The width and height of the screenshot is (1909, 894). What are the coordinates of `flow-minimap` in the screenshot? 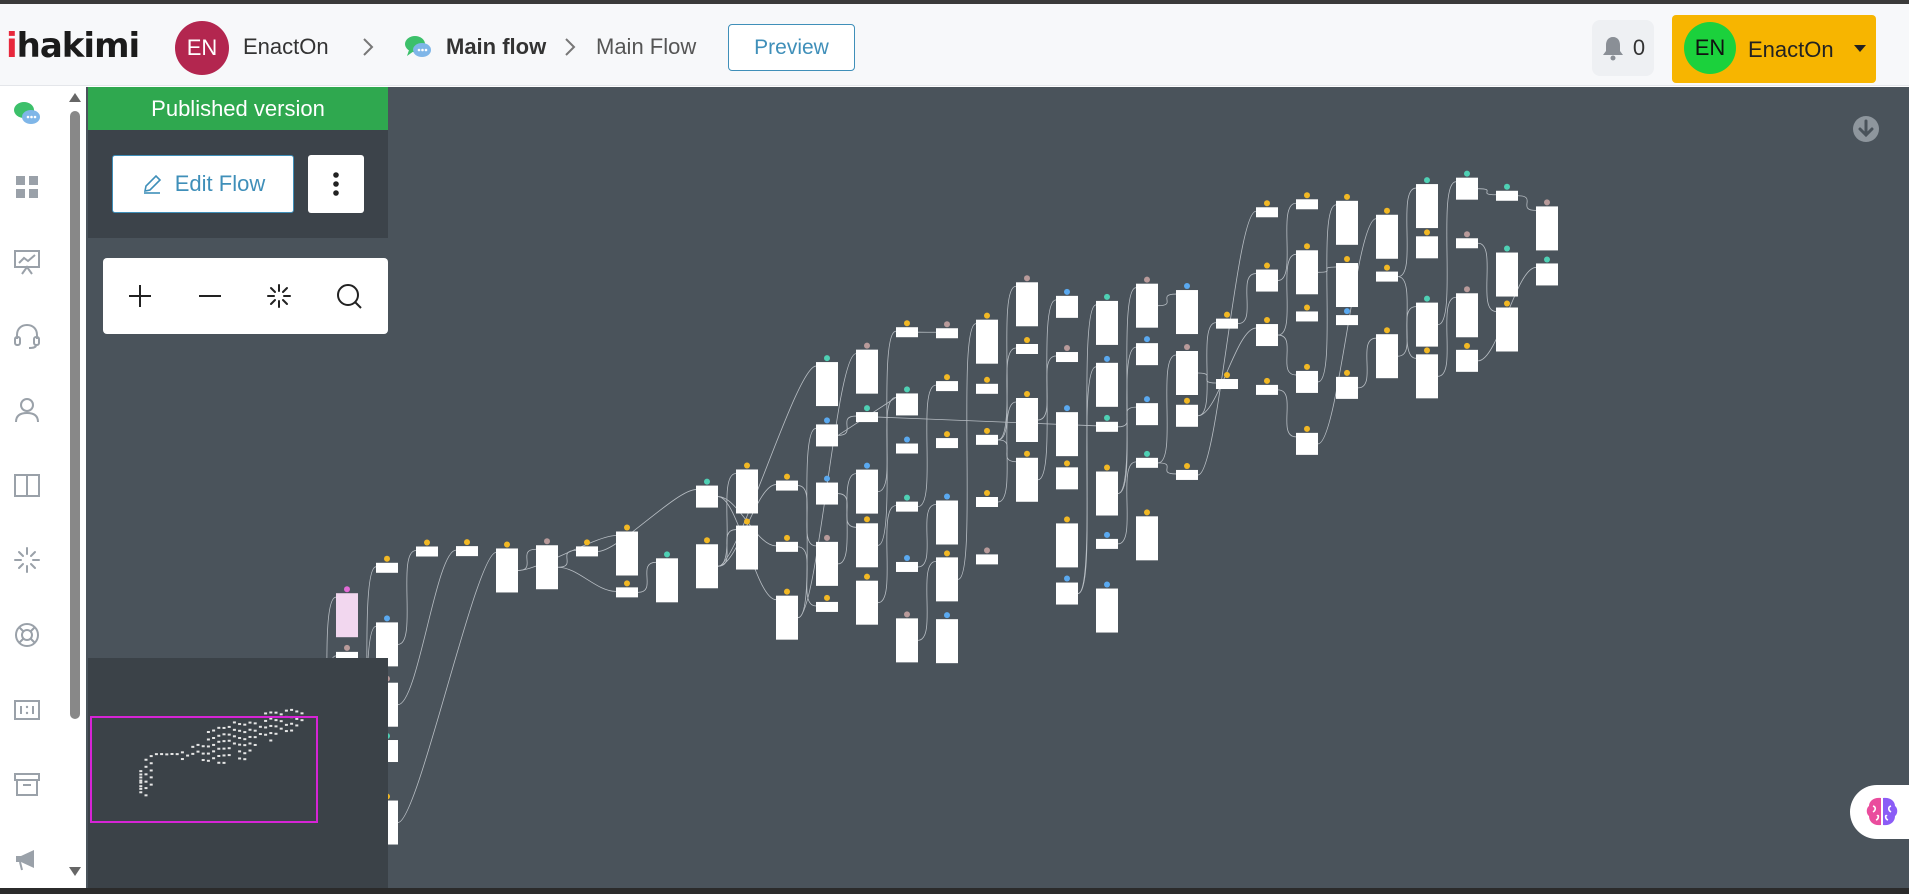 It's located at (238, 773).